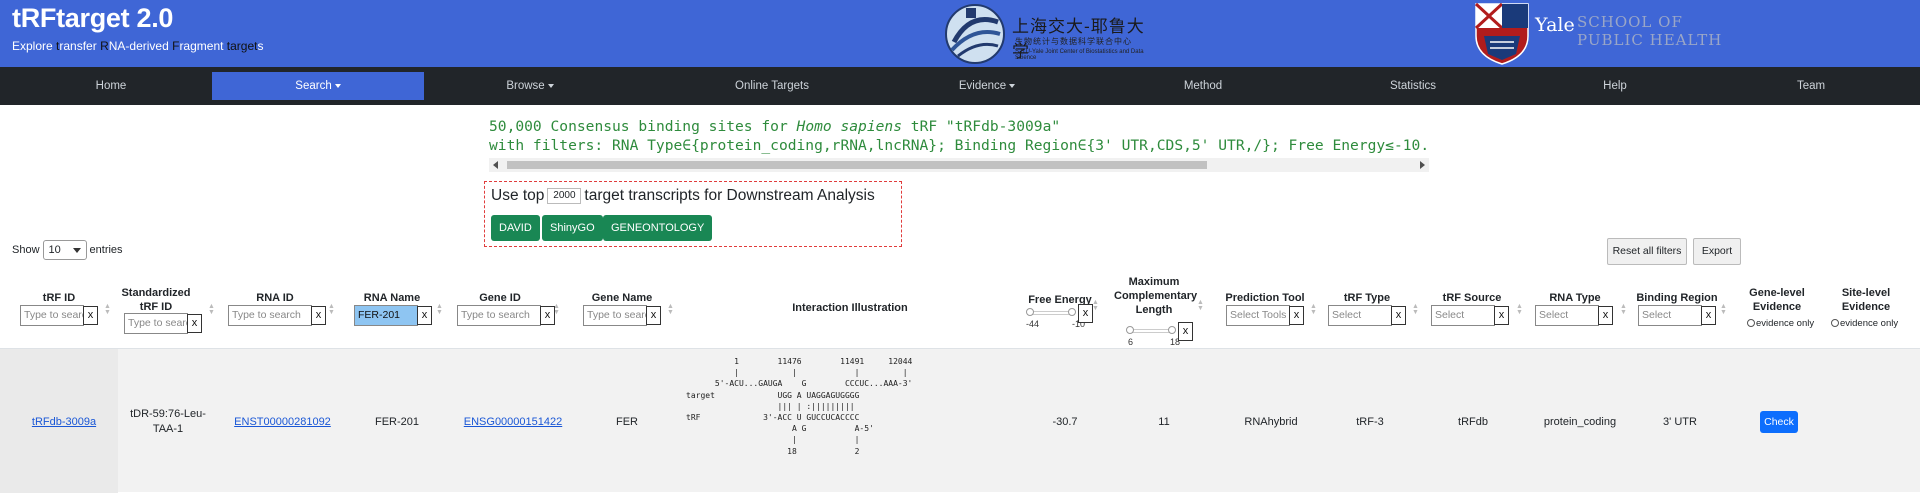  Describe the element at coordinates (270, 315) in the screenshot. I see `filter-rna-id-input: Type to search` at that location.